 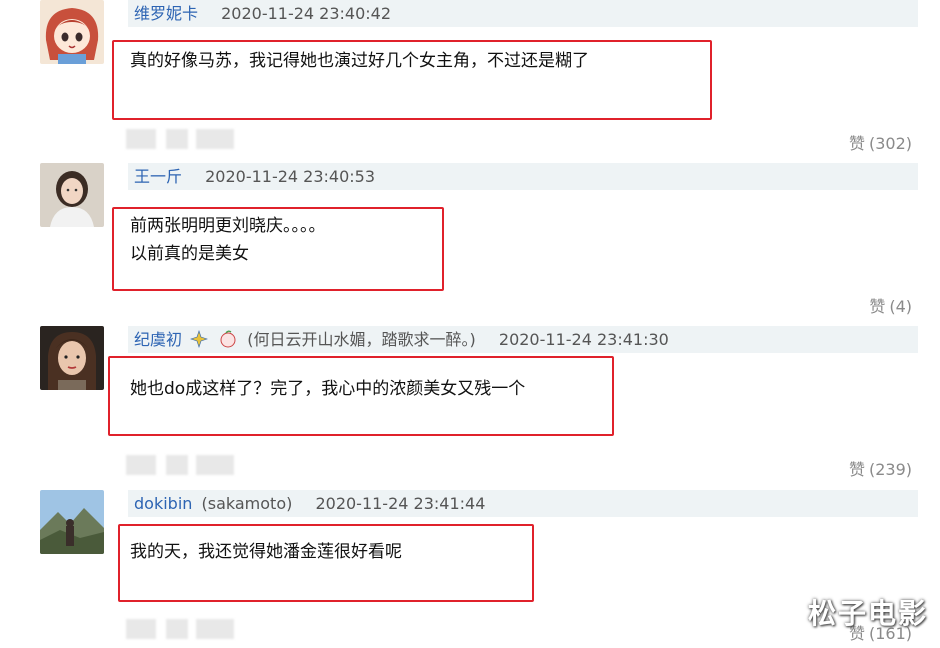 What do you see at coordinates (290, 176) in the screenshot?
I see `comment-timestamp: 2020-11-24 23:40:53` at bounding box center [290, 176].